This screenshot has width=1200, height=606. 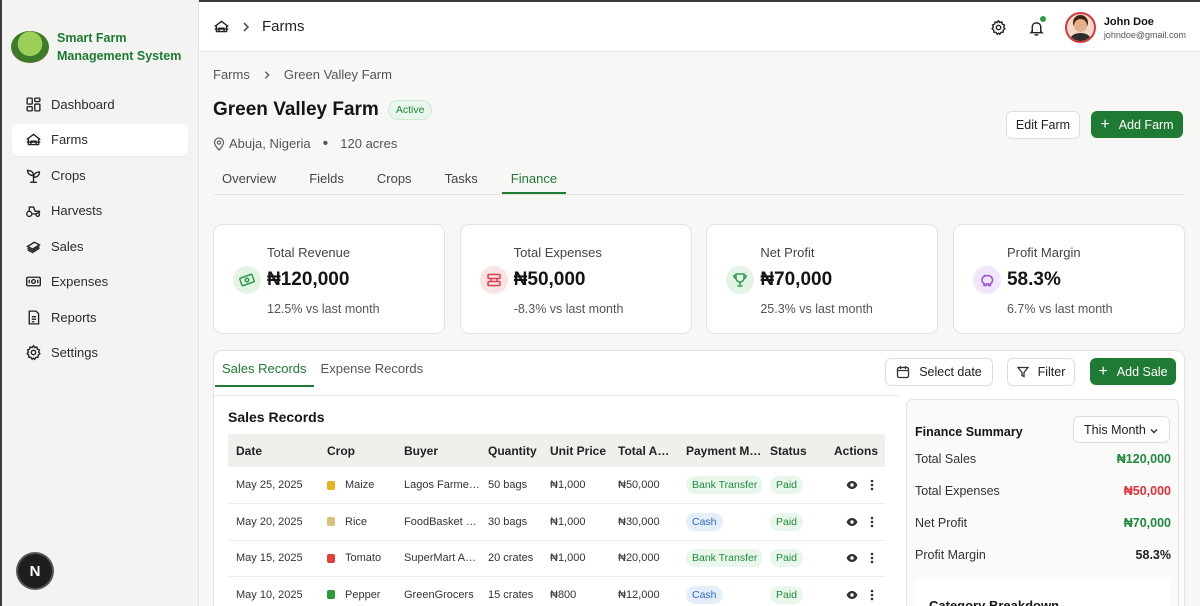 I want to click on tab-overview: Overview, so click(x=249, y=178).